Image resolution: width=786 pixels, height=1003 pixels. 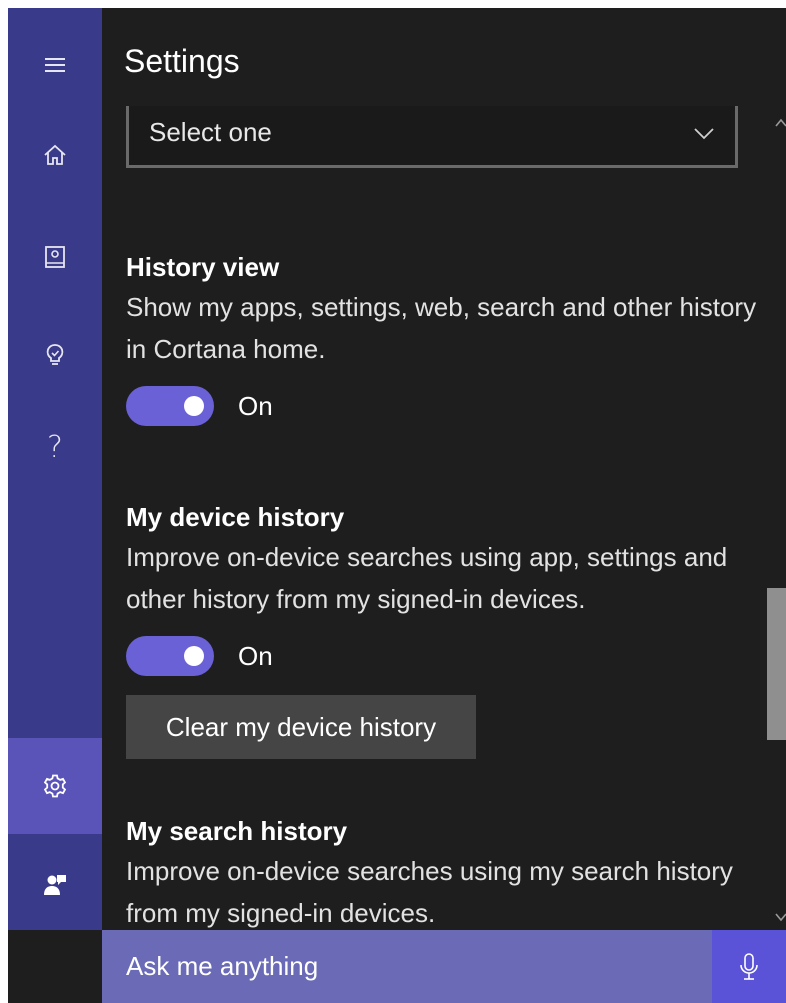 I want to click on device-history-toggle-row: On, so click(x=199, y=656).